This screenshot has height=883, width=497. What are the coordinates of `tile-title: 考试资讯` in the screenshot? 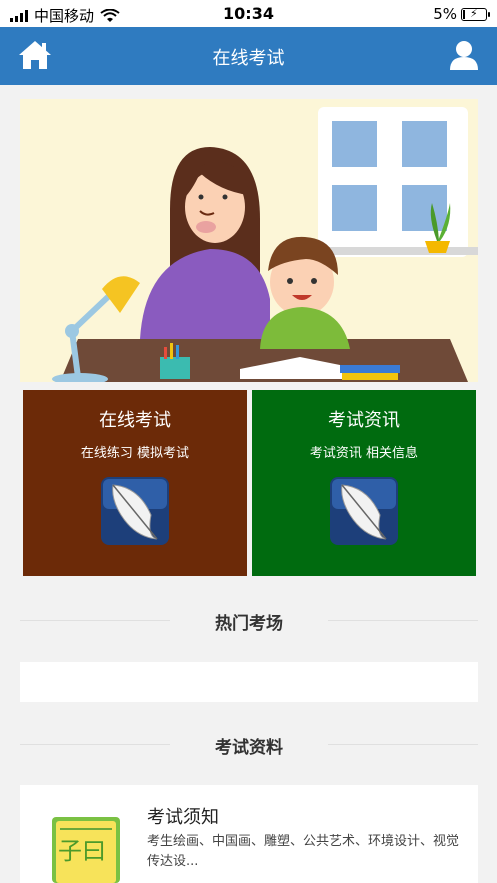 It's located at (364, 420).